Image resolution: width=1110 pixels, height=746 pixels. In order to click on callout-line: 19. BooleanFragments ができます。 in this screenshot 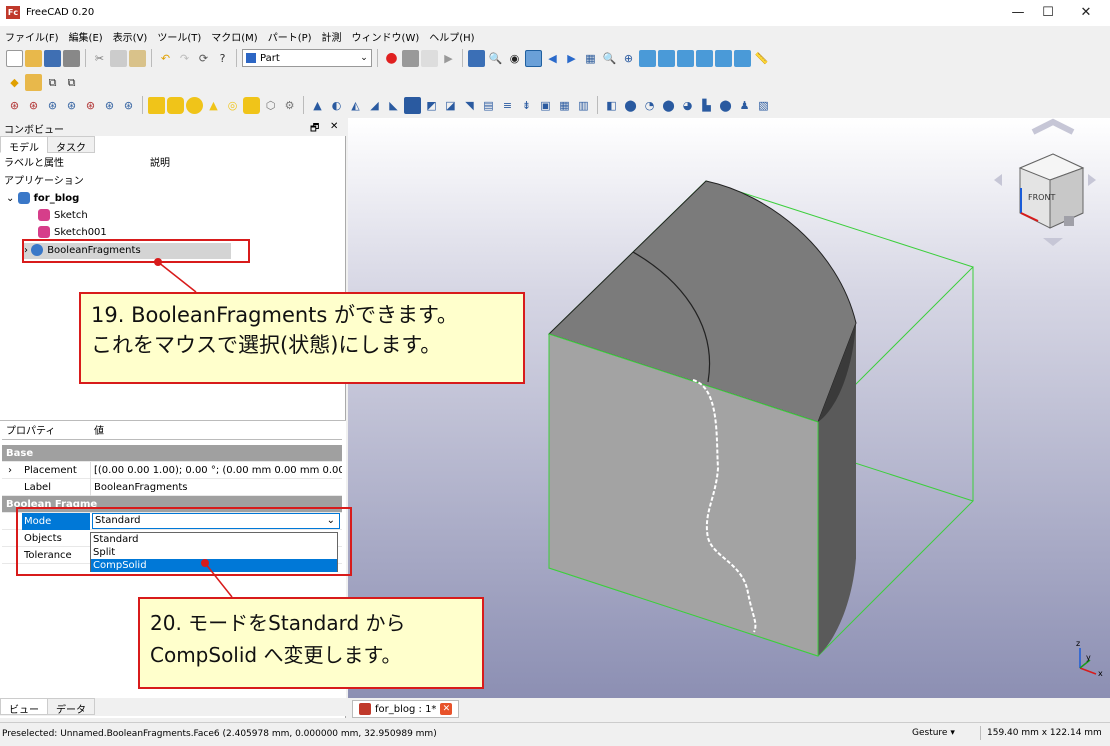, I will do `click(274, 315)`.